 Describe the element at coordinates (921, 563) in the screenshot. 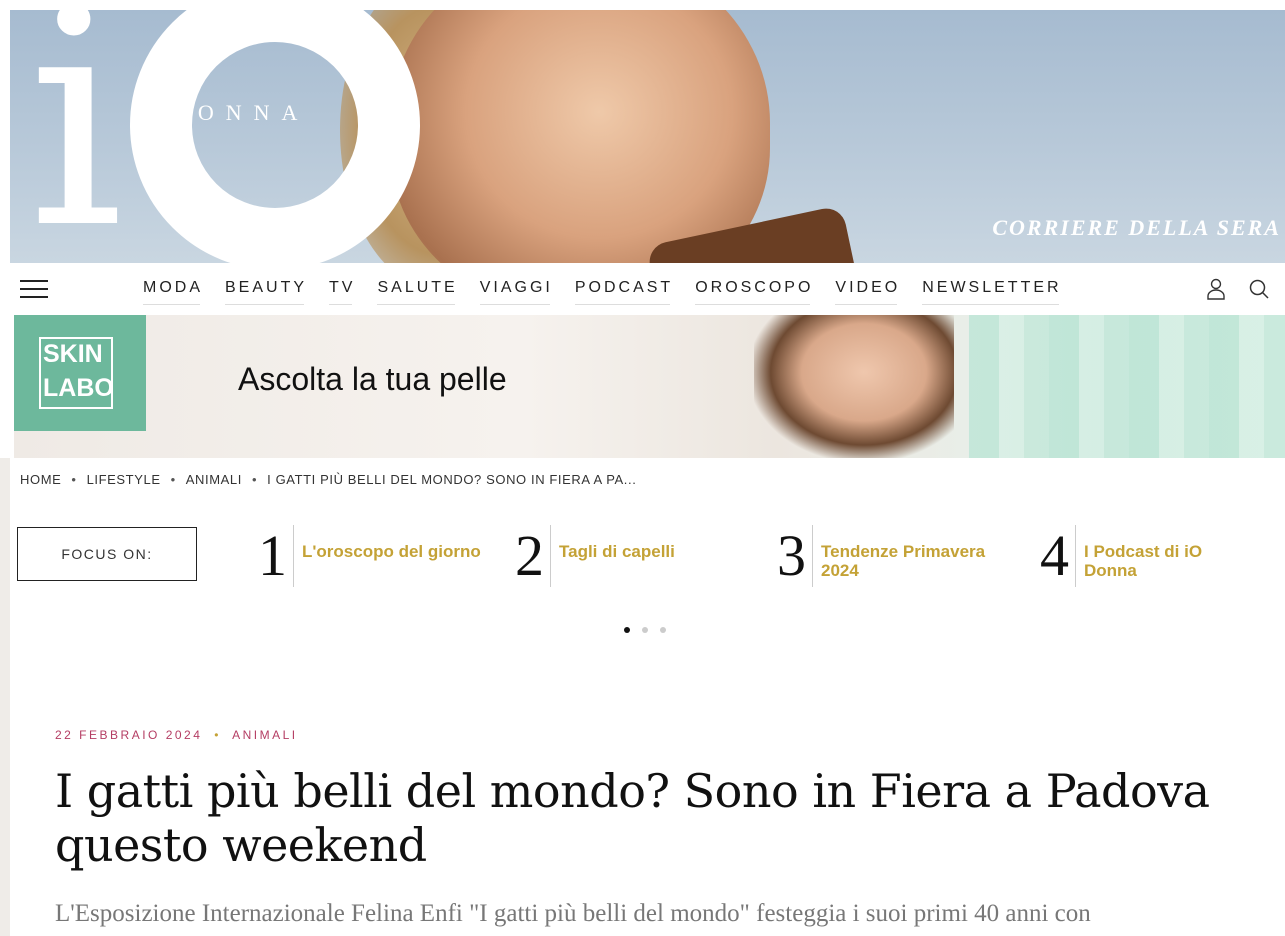

I see `focus-item-link: Tendenze Primavera 2024` at that location.